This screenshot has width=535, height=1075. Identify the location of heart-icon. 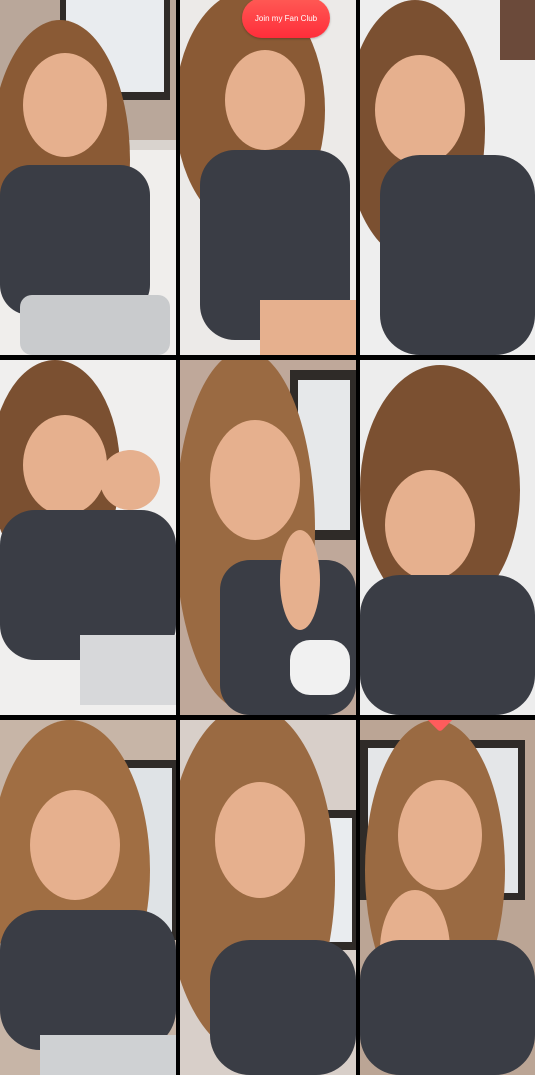
(440, 727).